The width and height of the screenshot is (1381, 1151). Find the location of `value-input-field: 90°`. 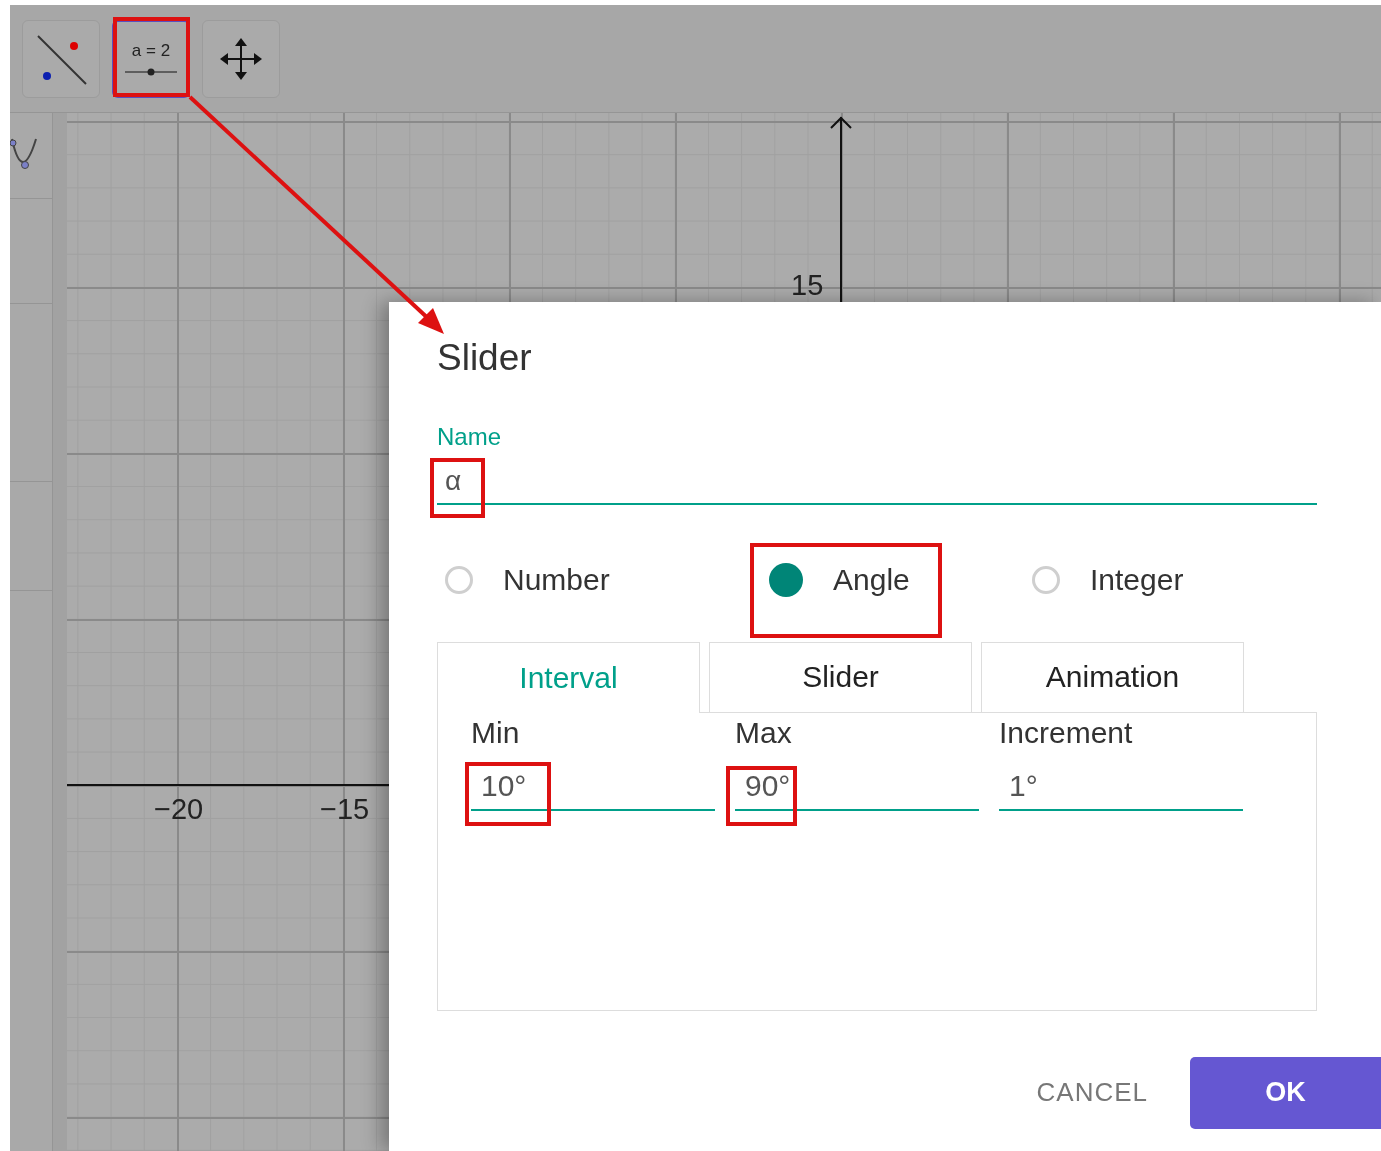

value-input-field: 90° is located at coordinates (857, 785).